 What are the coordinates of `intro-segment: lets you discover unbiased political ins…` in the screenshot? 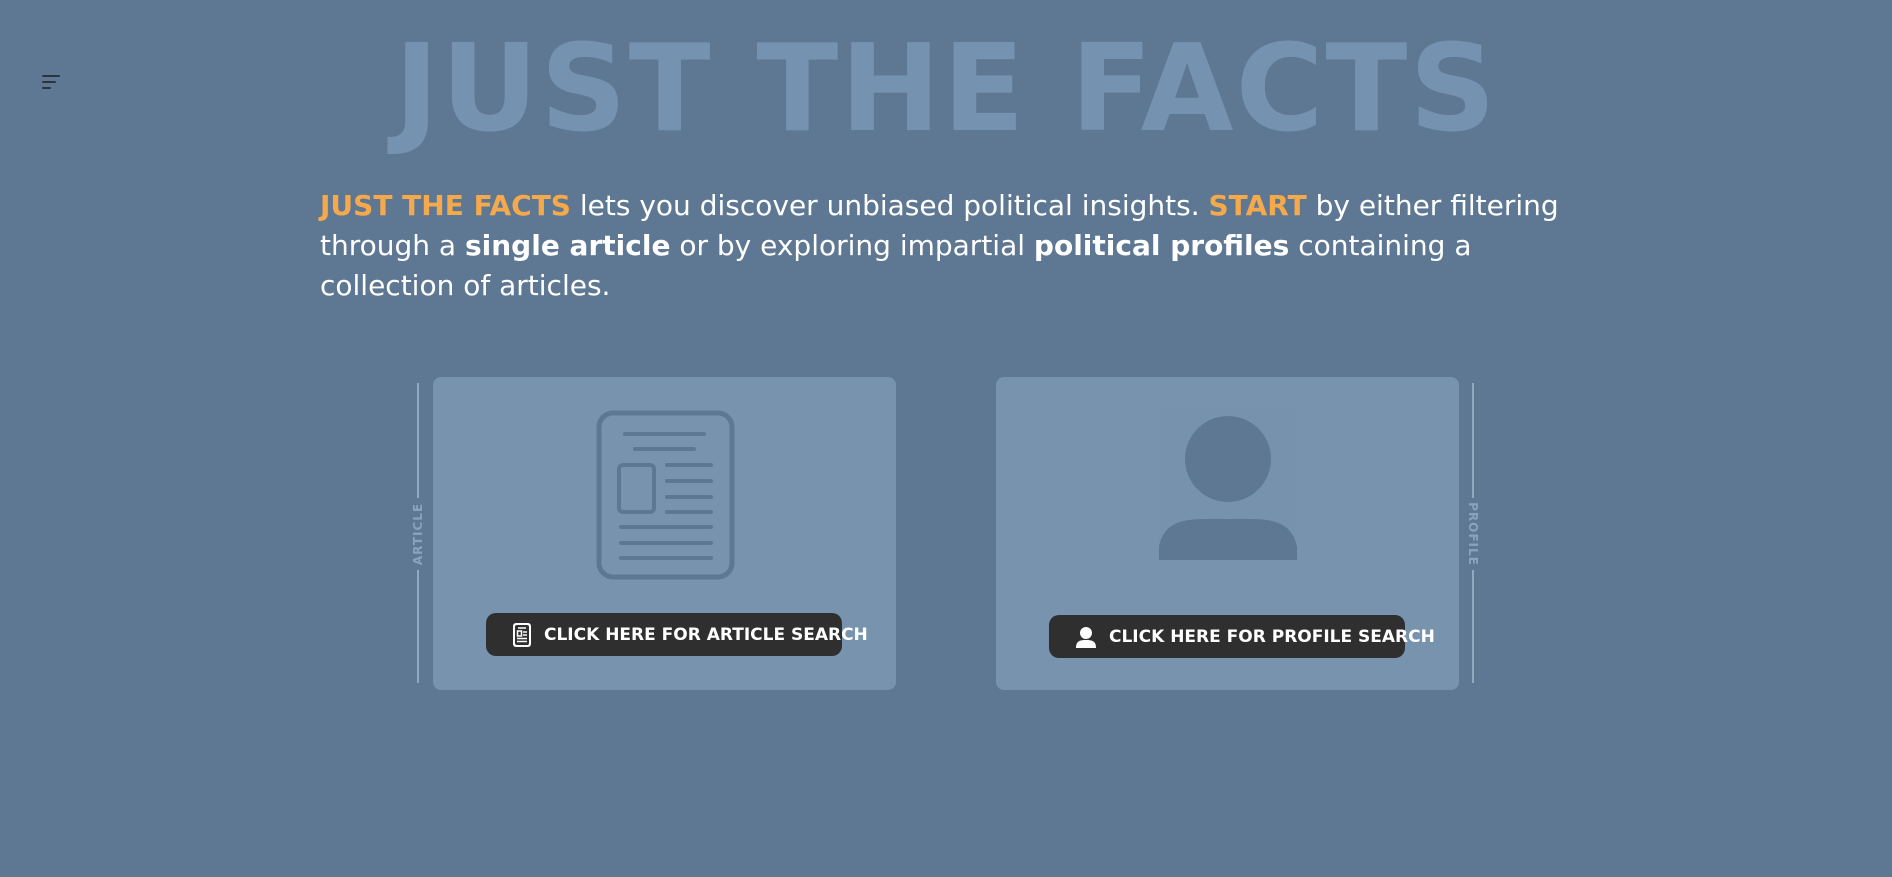 It's located at (889, 205).